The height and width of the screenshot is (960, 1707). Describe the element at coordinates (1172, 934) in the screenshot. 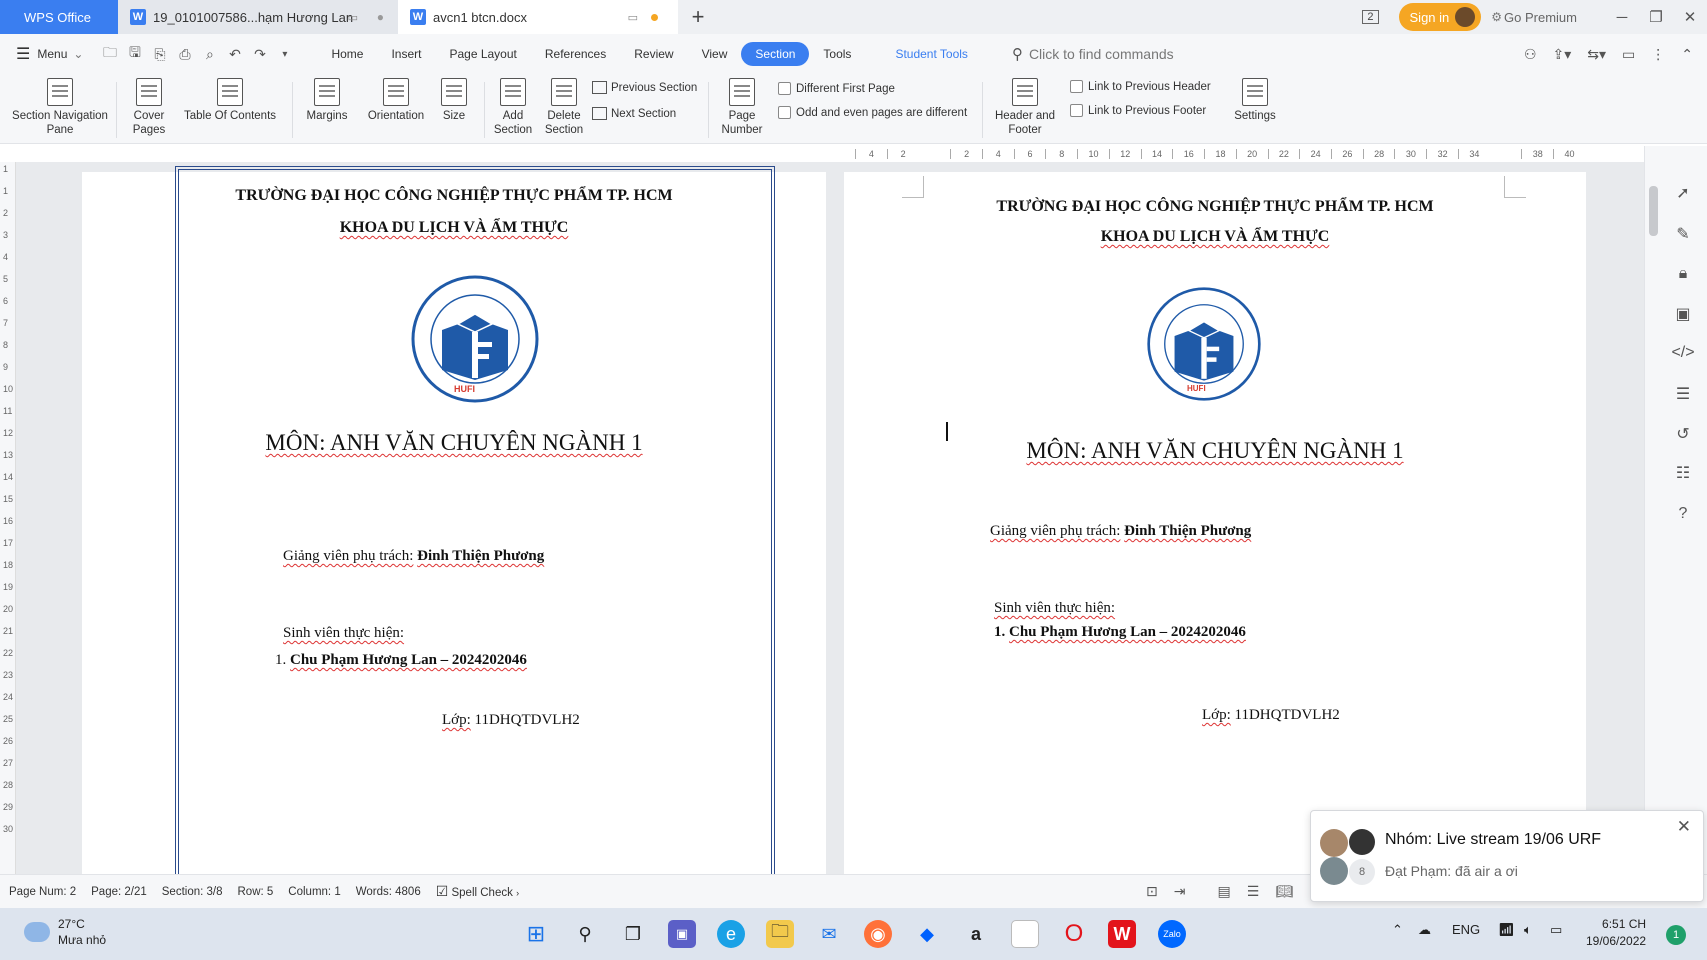

I see `zalo-icon: Zalo` at that location.